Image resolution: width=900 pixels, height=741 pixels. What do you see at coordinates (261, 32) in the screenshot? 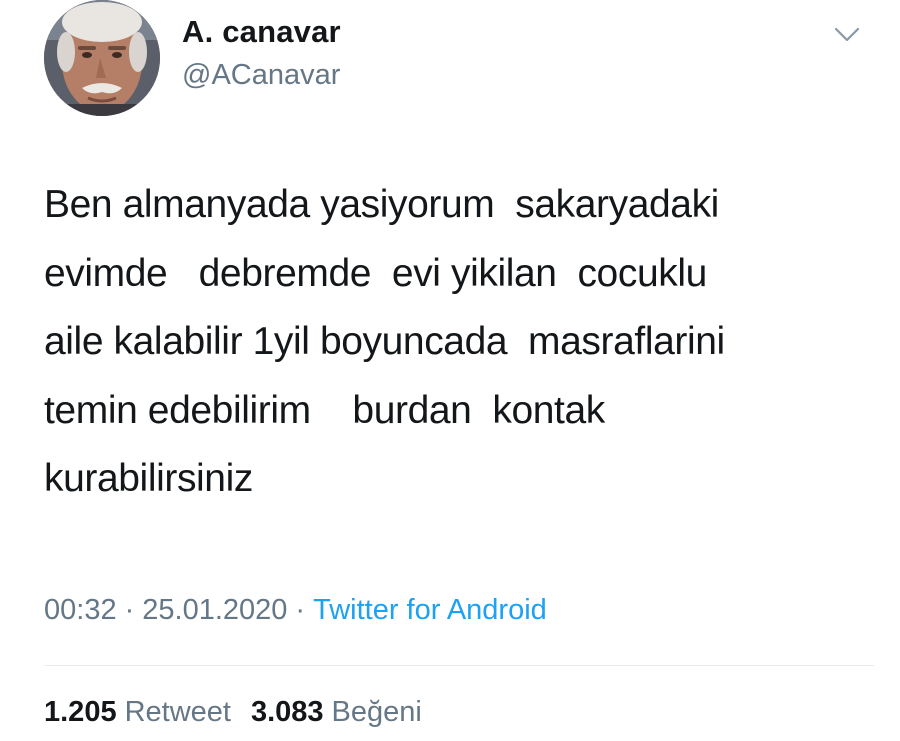
I see `display-name: A. canavar` at bounding box center [261, 32].